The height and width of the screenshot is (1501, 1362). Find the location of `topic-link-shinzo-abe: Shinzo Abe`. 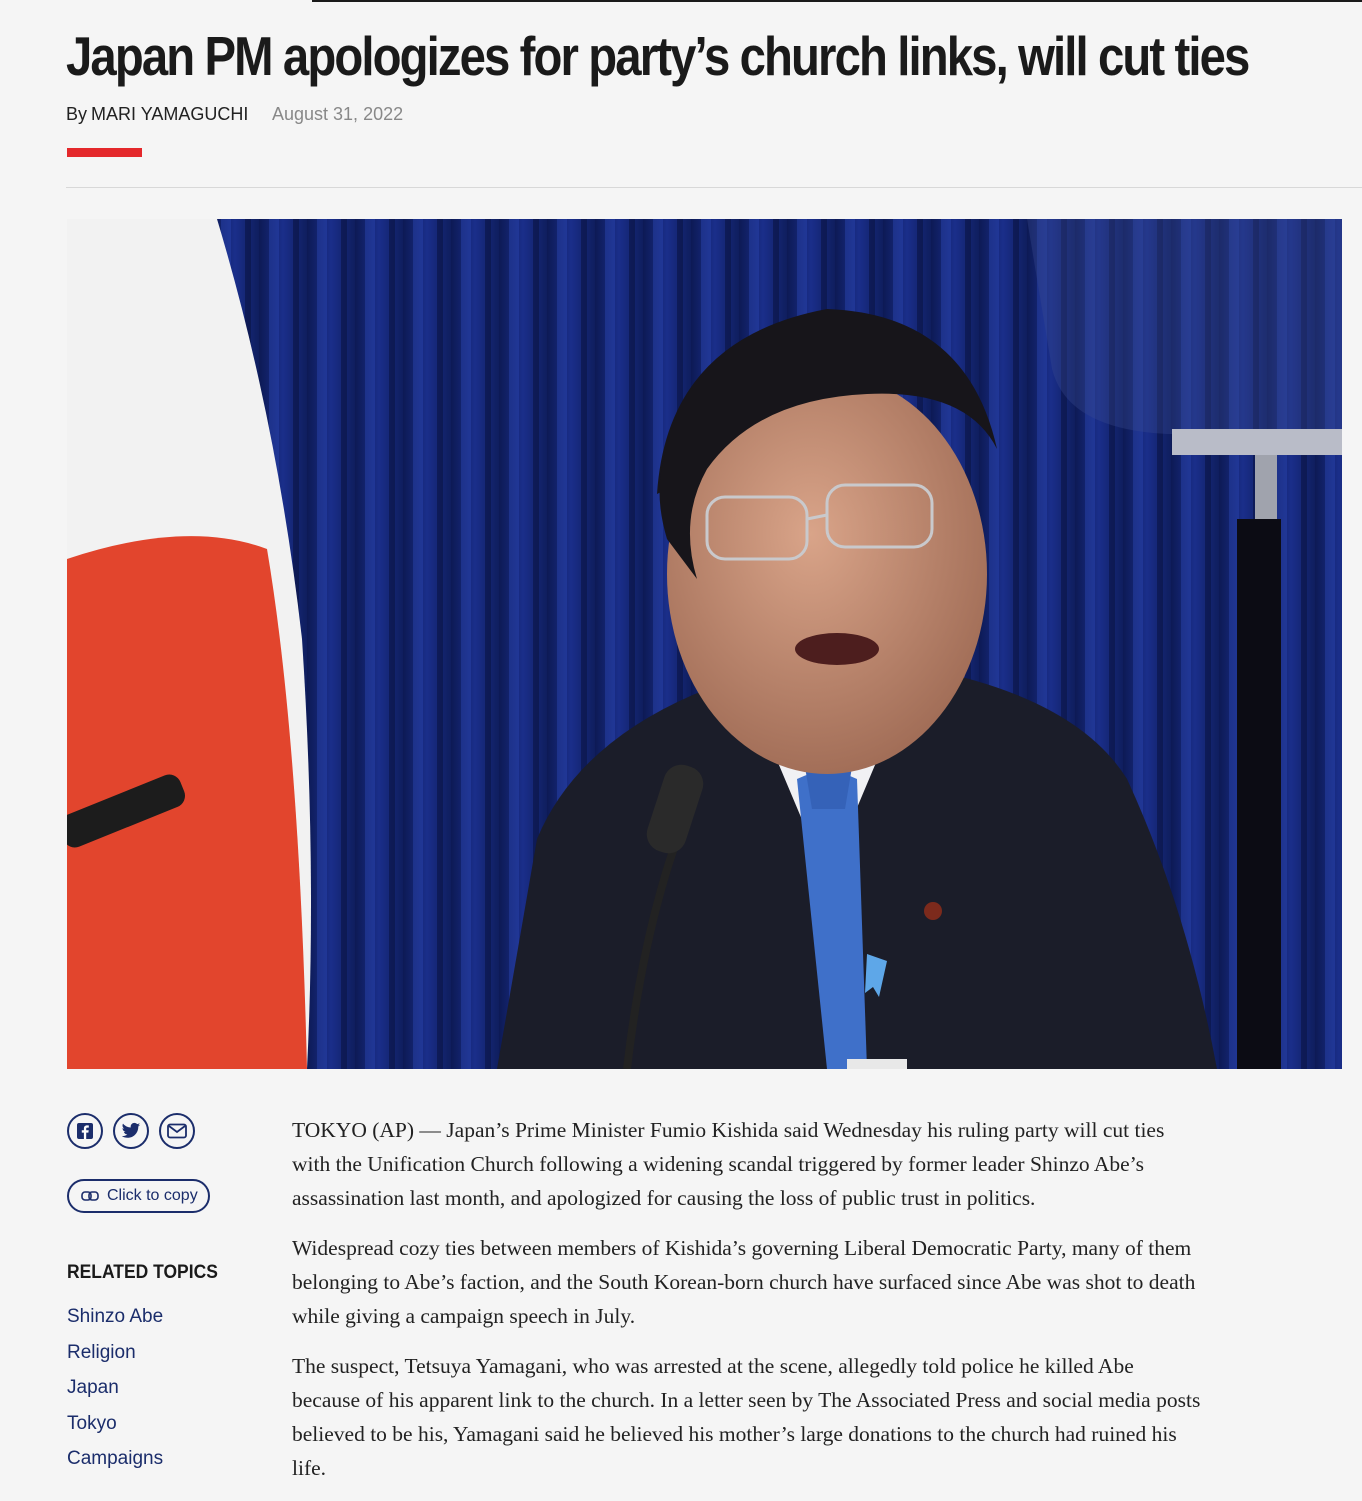

topic-link-shinzo-abe: Shinzo Abe is located at coordinates (115, 1316).